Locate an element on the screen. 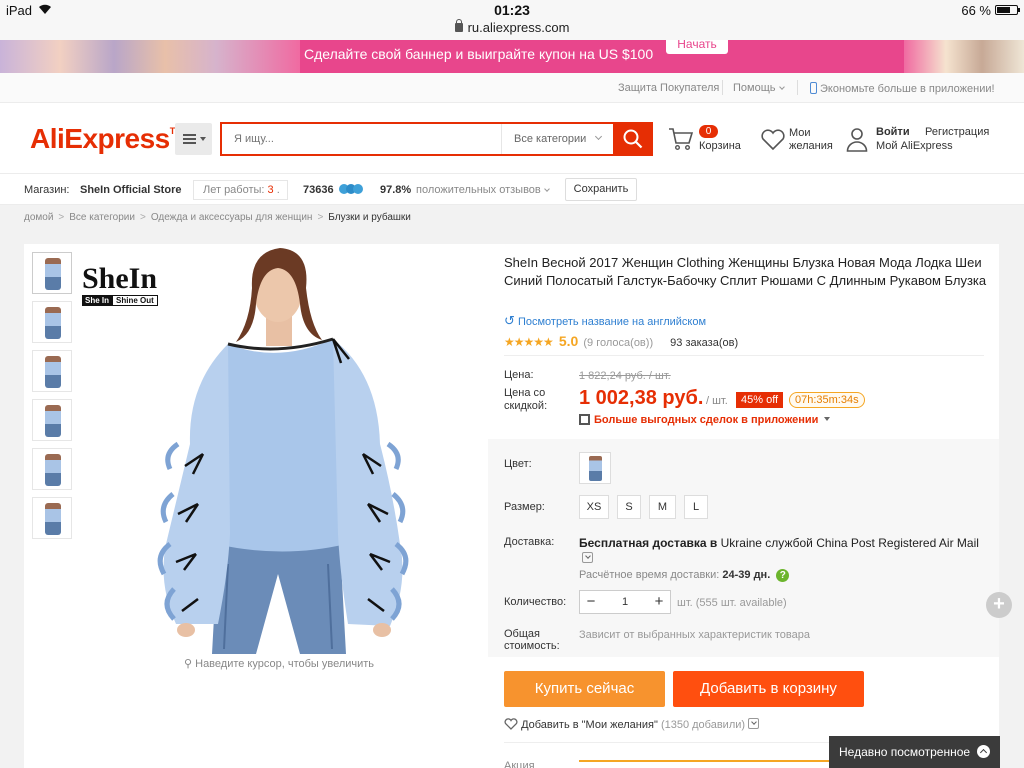 This screenshot has width=1024, height=768. zoom-hint-text: Наведите курсор, чтобы увеличить is located at coordinates (285, 664).